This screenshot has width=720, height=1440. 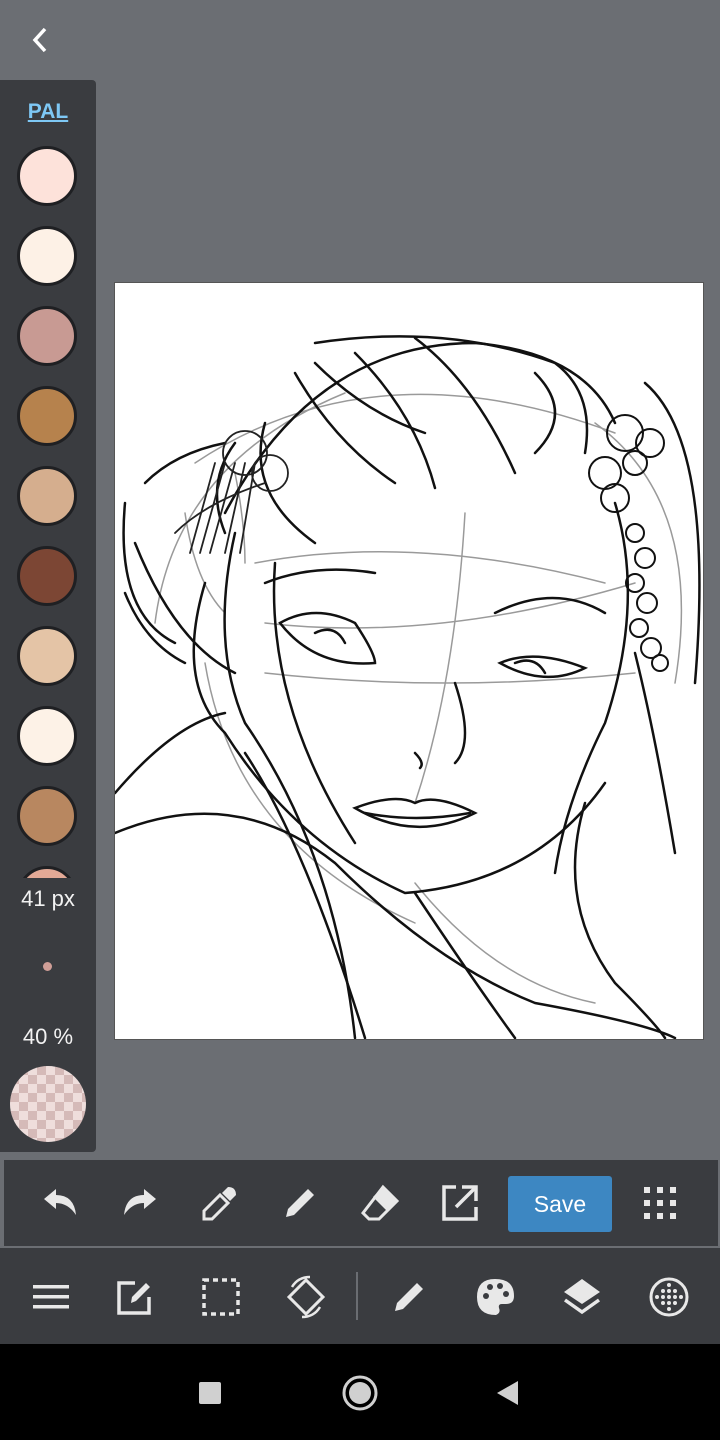 I want to click on eyedropper-button, so click(x=220, y=1203).